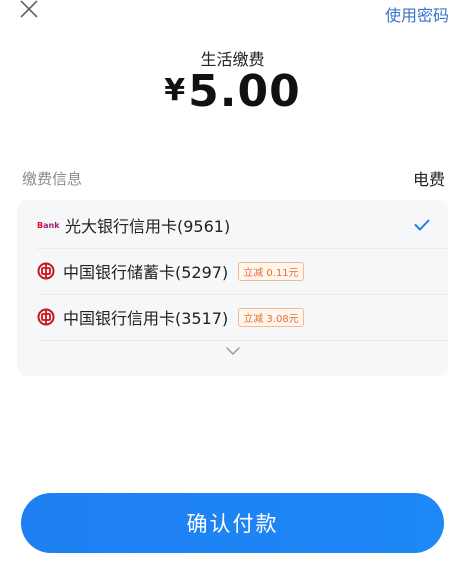  What do you see at coordinates (175, 90) in the screenshot?
I see `currency-symbol: ¥` at bounding box center [175, 90].